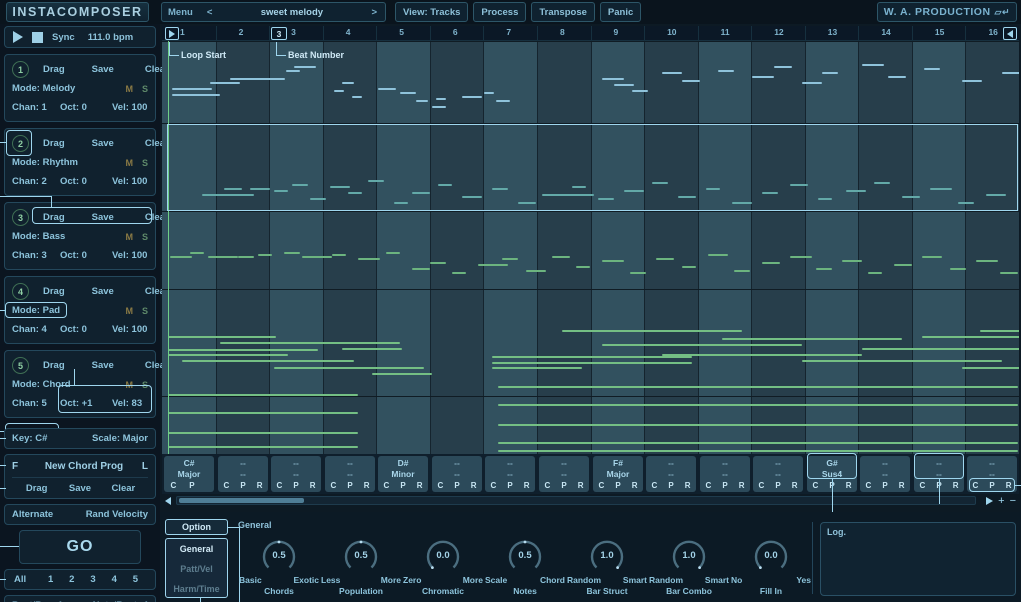  I want to click on track-3-mute-button: M, so click(129, 237).